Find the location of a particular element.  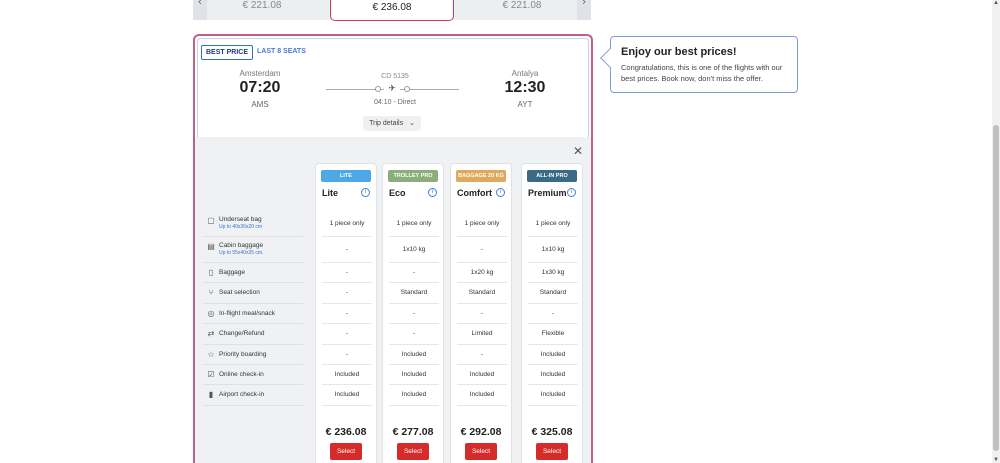

flight-number: CD 5135 is located at coordinates (395, 76).